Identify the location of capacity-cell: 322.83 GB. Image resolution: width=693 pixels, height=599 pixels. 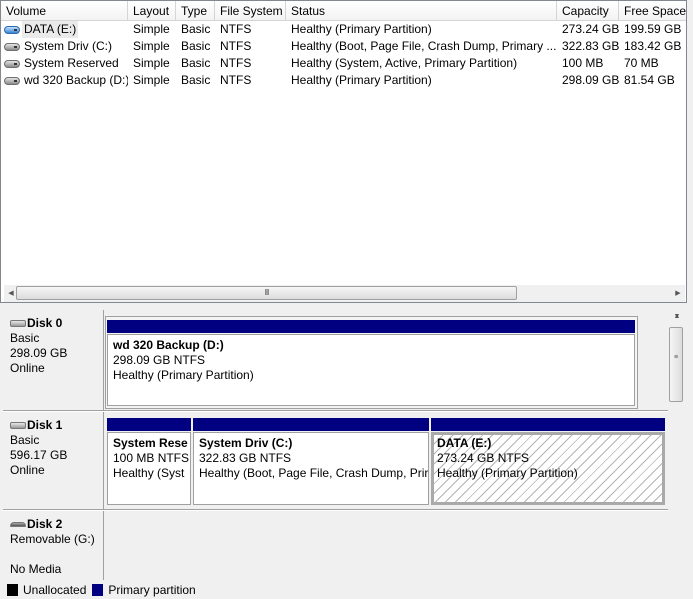
(590, 46).